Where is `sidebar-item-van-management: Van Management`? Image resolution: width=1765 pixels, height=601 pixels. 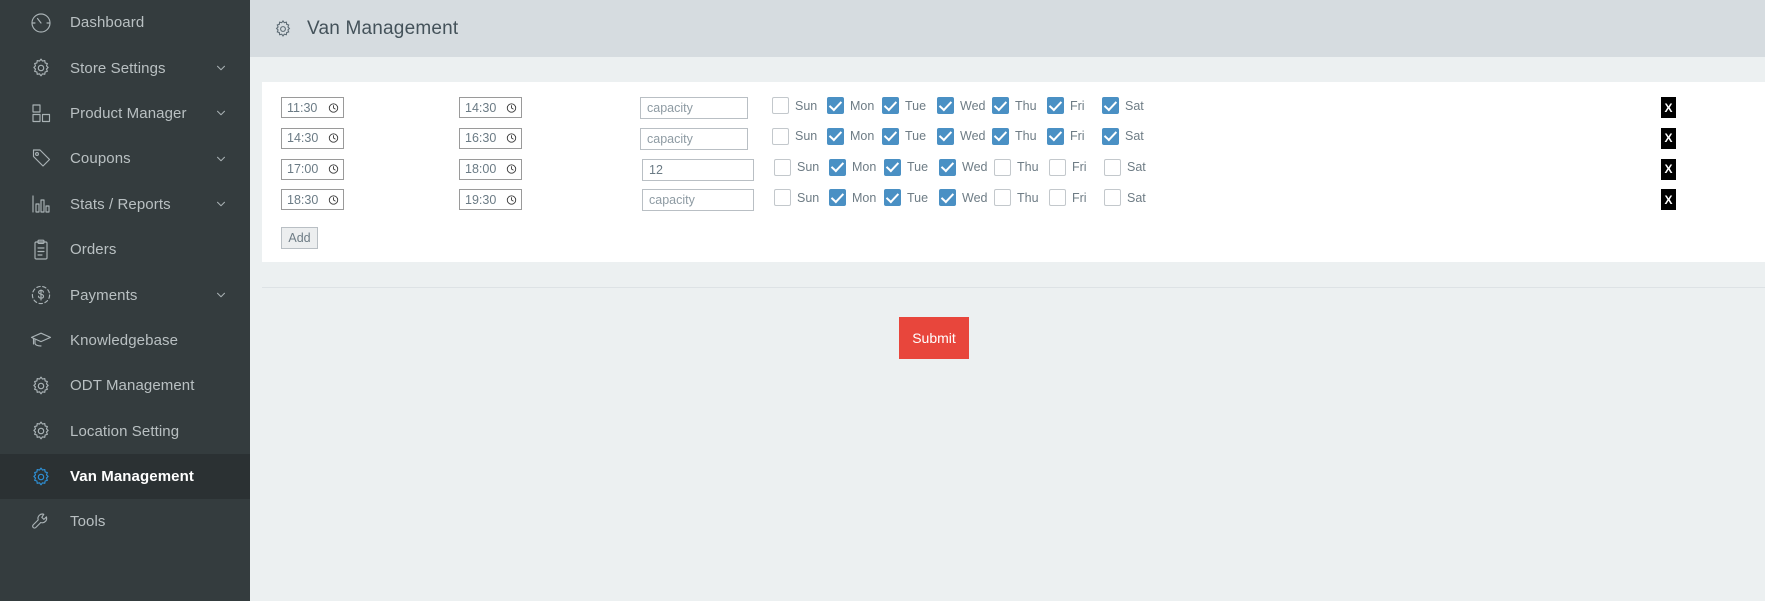
sidebar-item-van-management: Van Management is located at coordinates (125, 476).